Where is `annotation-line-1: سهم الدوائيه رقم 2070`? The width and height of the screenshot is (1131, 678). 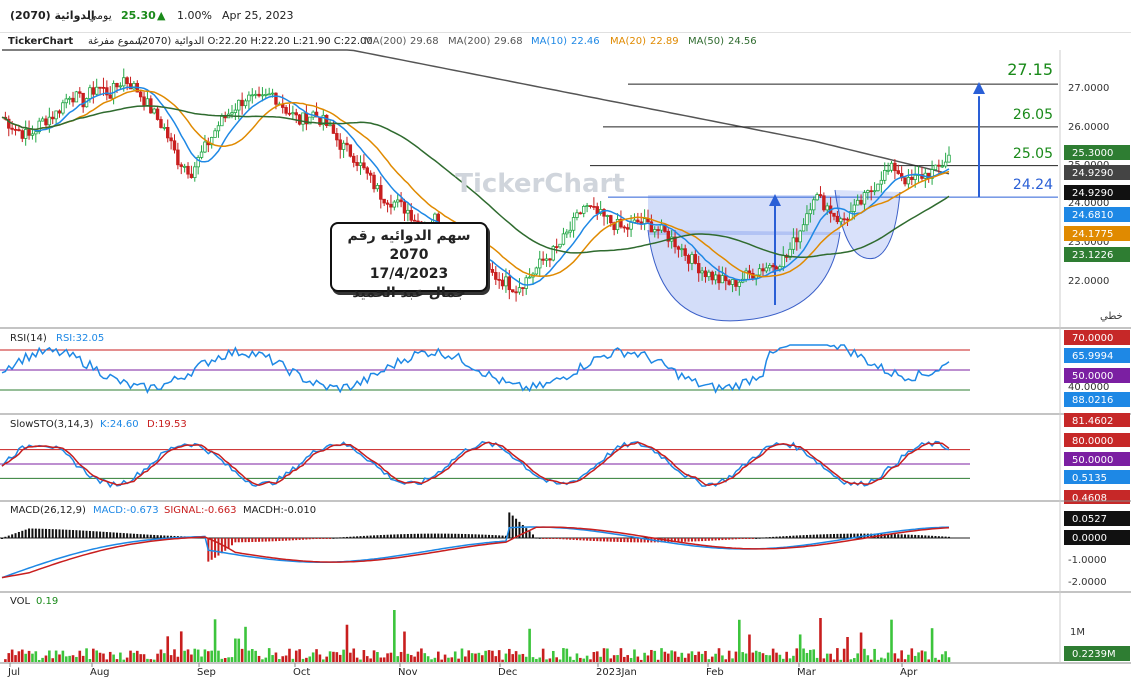
annotation-line-1: سهم الدوائيه رقم 2070 is located at coordinates (409, 245).